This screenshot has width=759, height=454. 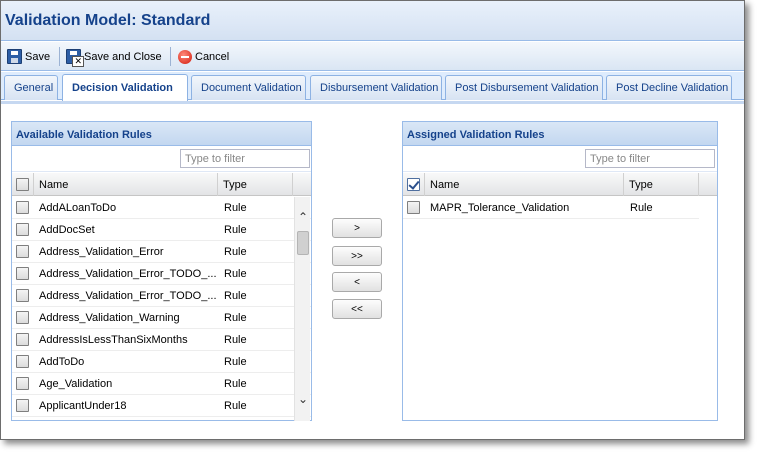 I want to click on save-close-icon, so click(x=75, y=58).